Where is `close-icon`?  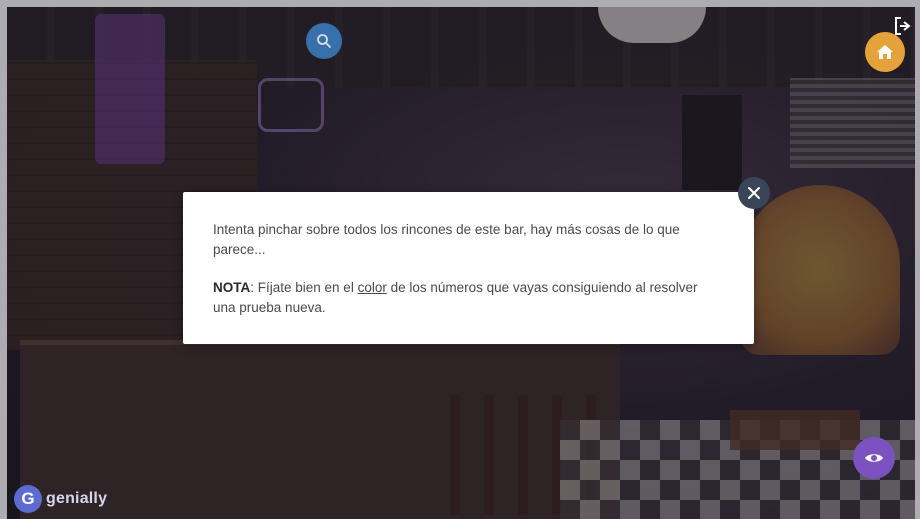 close-icon is located at coordinates (754, 193).